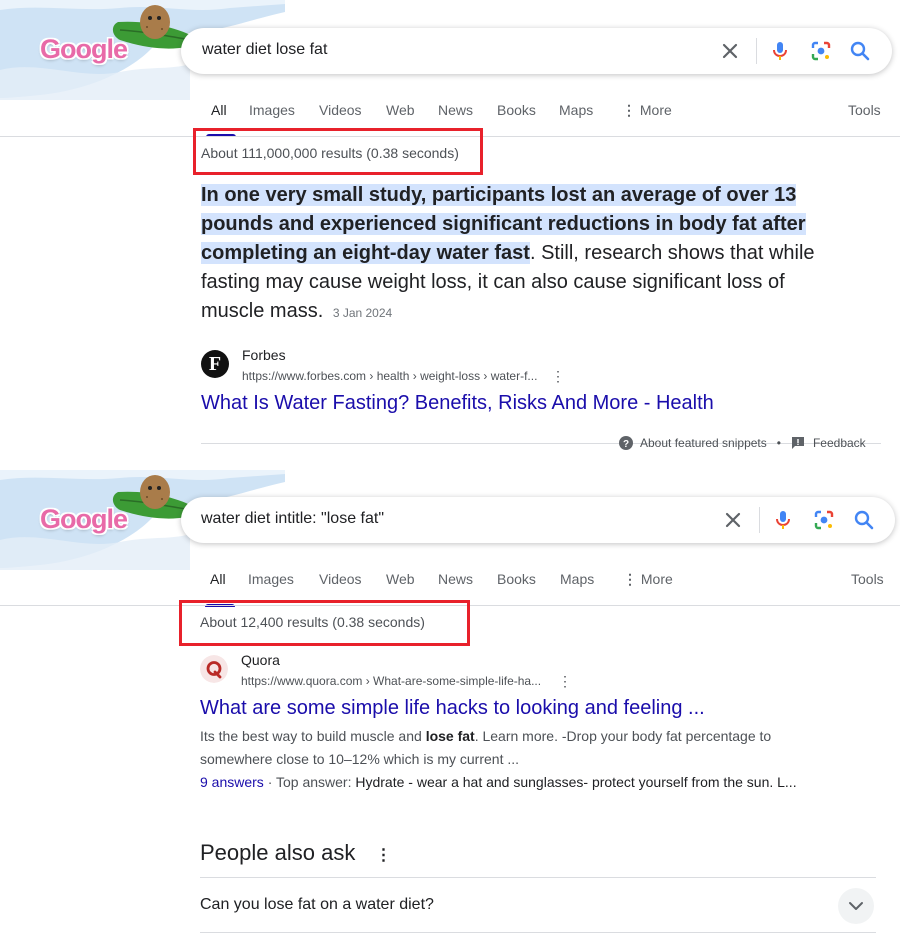  Describe the element at coordinates (264, 355) in the screenshot. I see `result-site-name: Forbes` at that location.